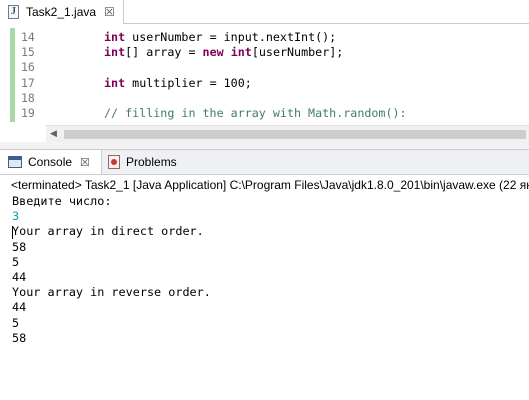 Image resolution: width=529 pixels, height=400 pixels. What do you see at coordinates (264, 162) in the screenshot?
I see `view-tab-bar: Console ☒ Problems` at bounding box center [264, 162].